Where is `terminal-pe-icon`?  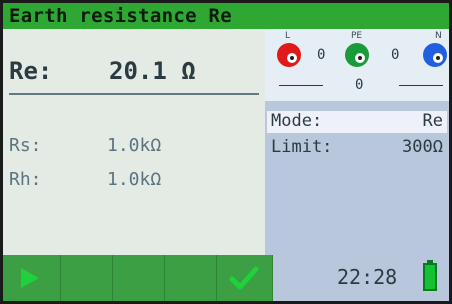
terminal-pe-icon is located at coordinates (357, 55).